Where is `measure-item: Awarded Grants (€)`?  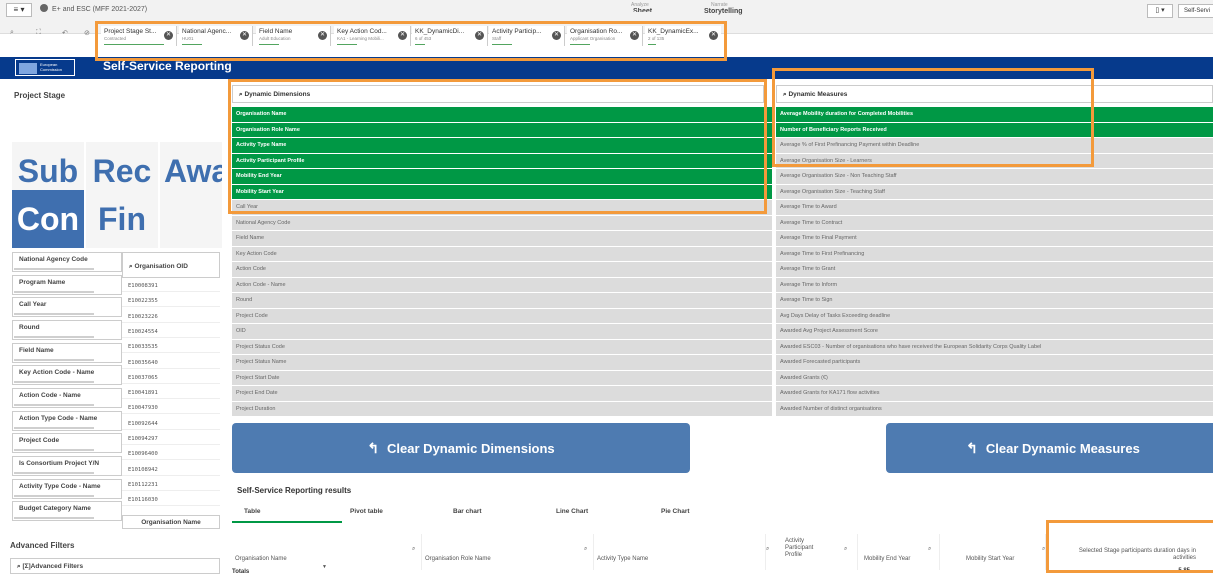 measure-item: Awarded Grants (€) is located at coordinates (994, 378).